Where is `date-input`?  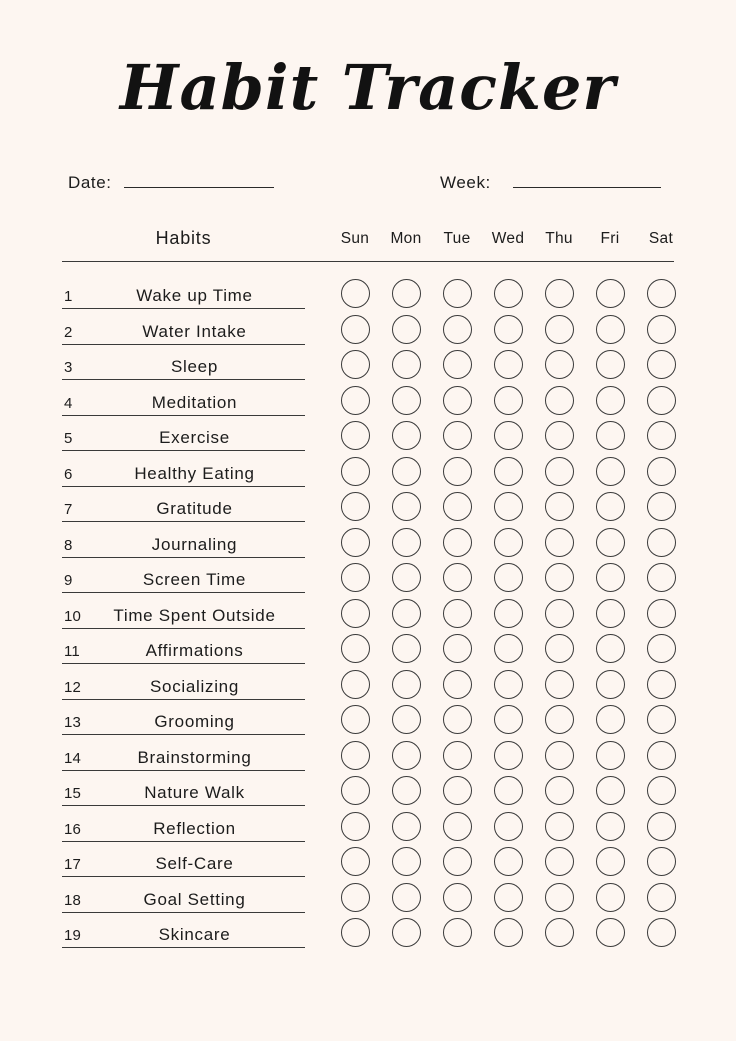
date-input is located at coordinates (198, 179).